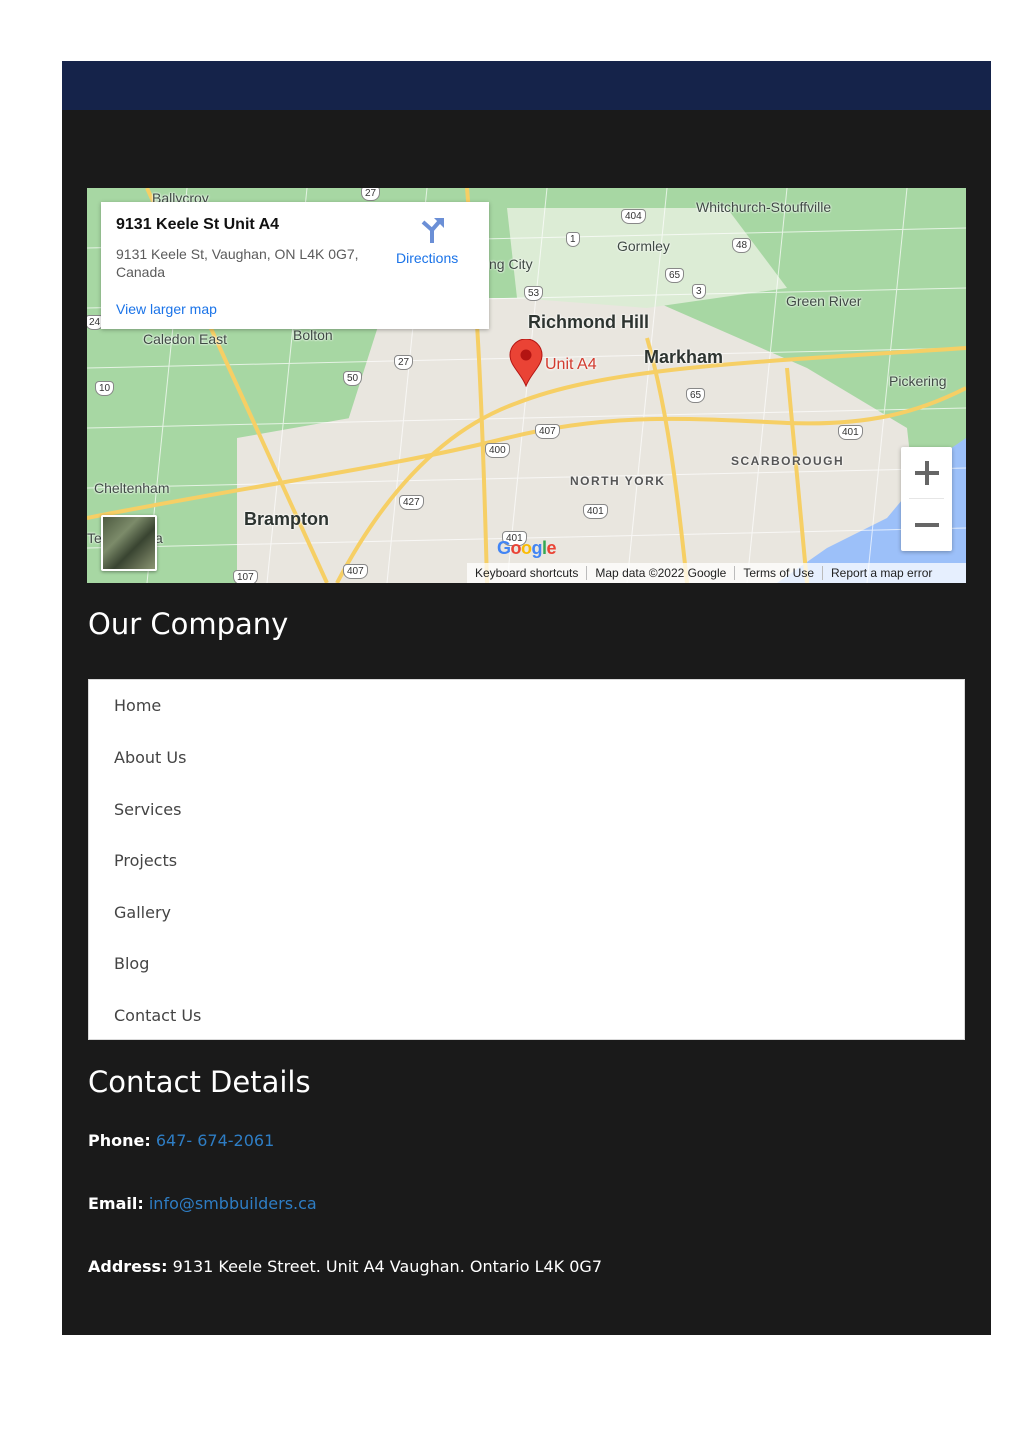 This screenshot has width=1024, height=1449. I want to click on nav-item-home: Home, so click(137, 705).